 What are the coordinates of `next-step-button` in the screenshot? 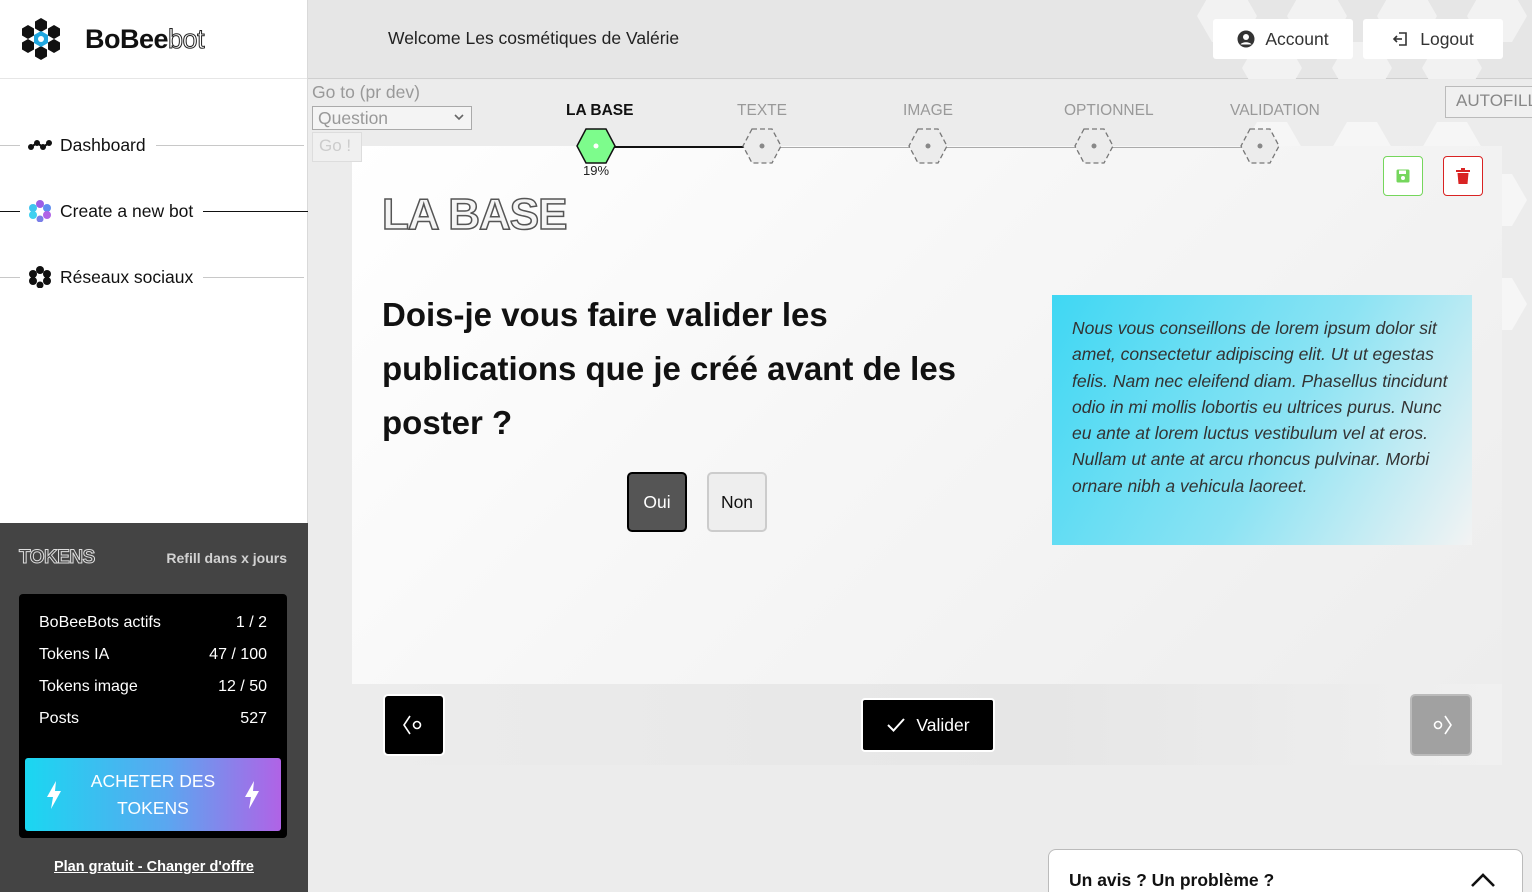 It's located at (1441, 725).